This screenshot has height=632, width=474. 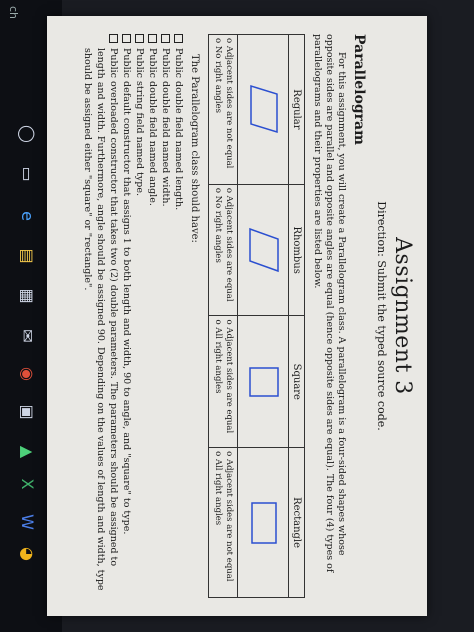 I want to click on regular-parallelogram-shape, so click(x=264, y=109).